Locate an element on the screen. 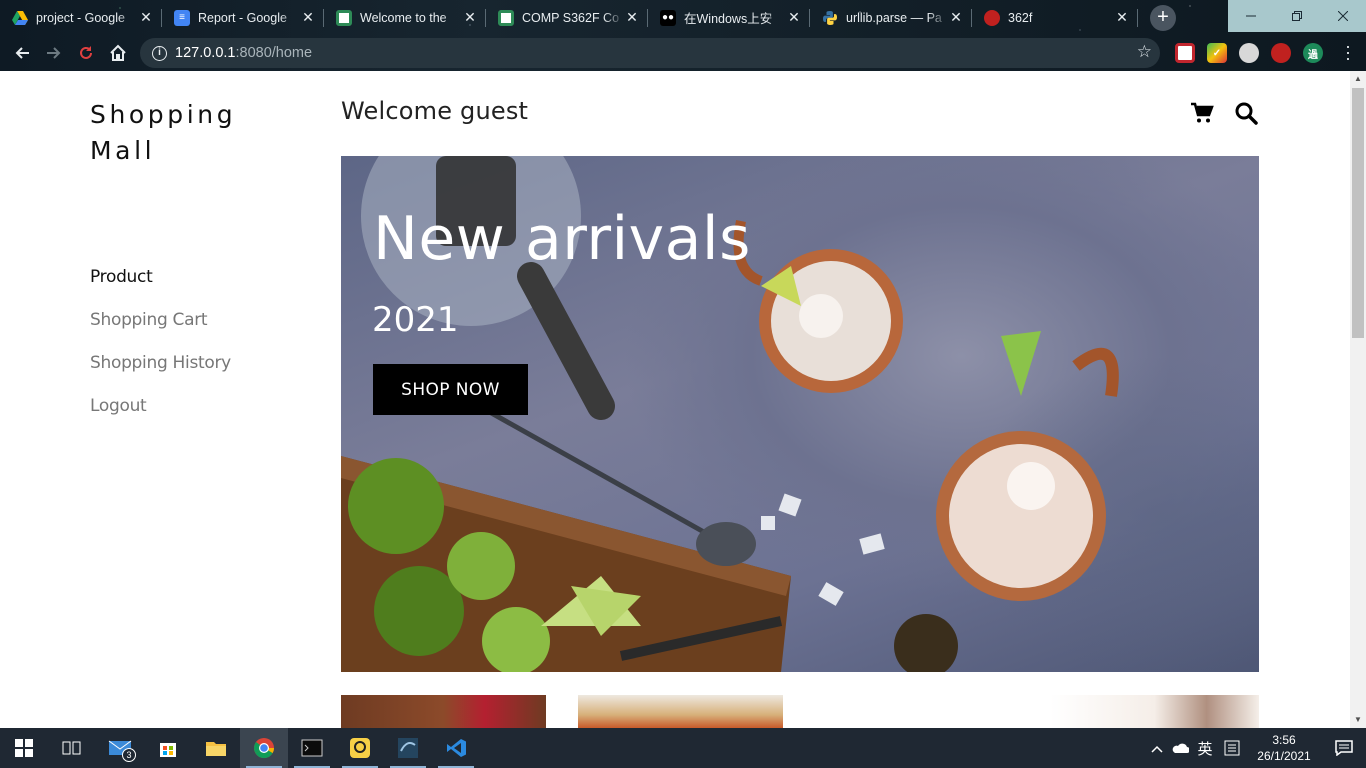 This screenshot has height=768, width=1366. vscode-app is located at coordinates (456, 748).